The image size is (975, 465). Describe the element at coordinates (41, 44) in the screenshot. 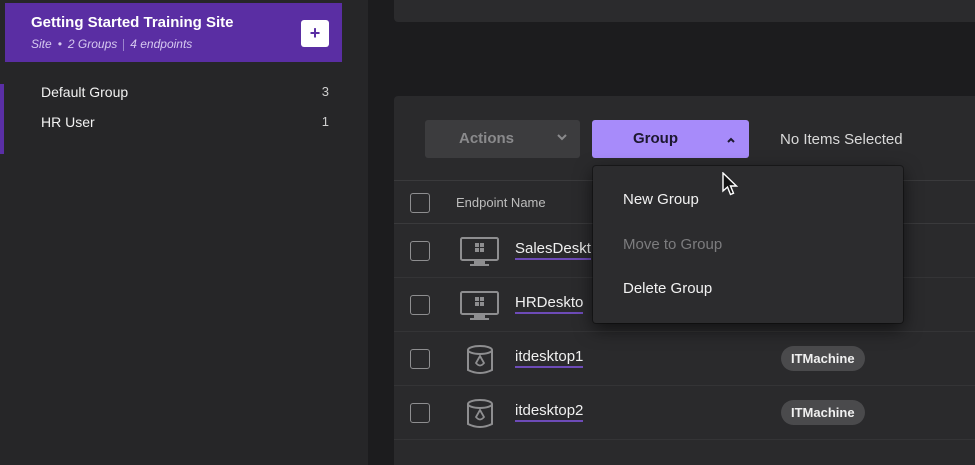

I see `site-type: Site` at that location.